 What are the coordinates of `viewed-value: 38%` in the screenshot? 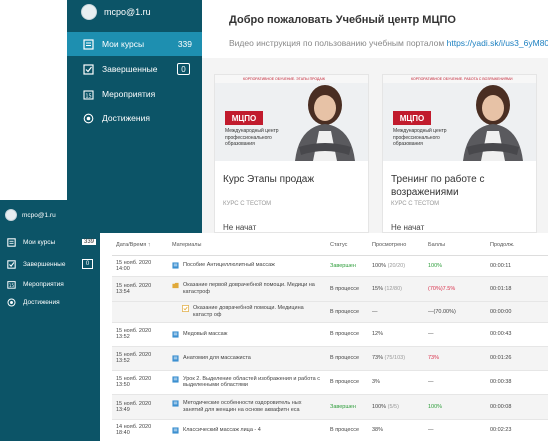 It's located at (396, 430).